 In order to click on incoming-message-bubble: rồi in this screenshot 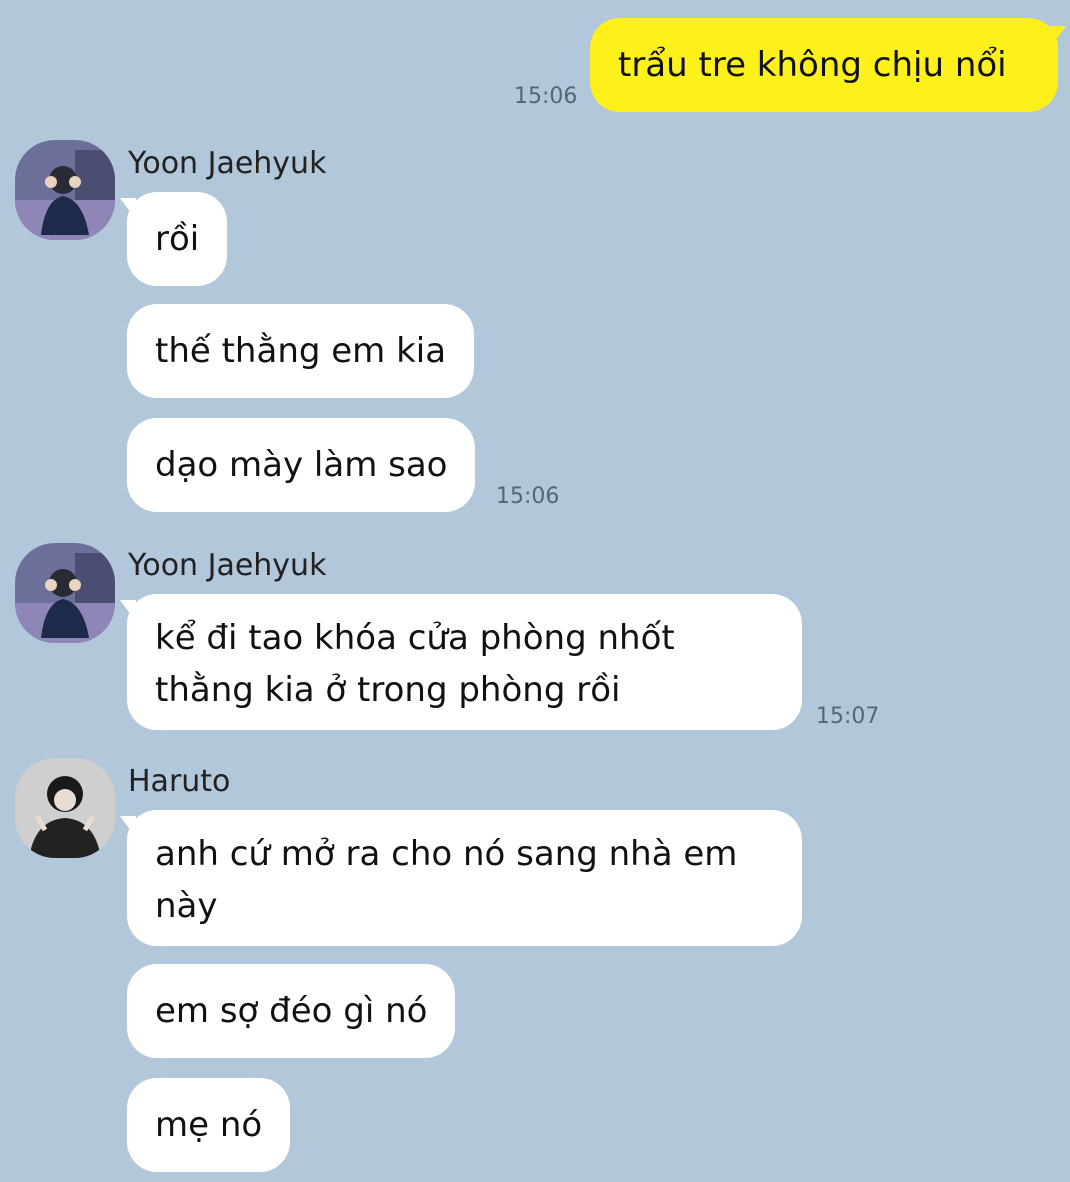, I will do `click(177, 239)`.